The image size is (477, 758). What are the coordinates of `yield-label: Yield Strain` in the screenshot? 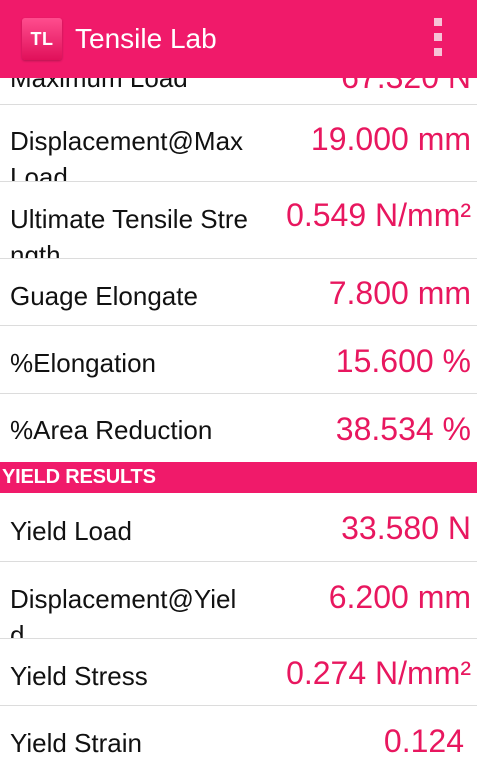 It's located at (76, 743).